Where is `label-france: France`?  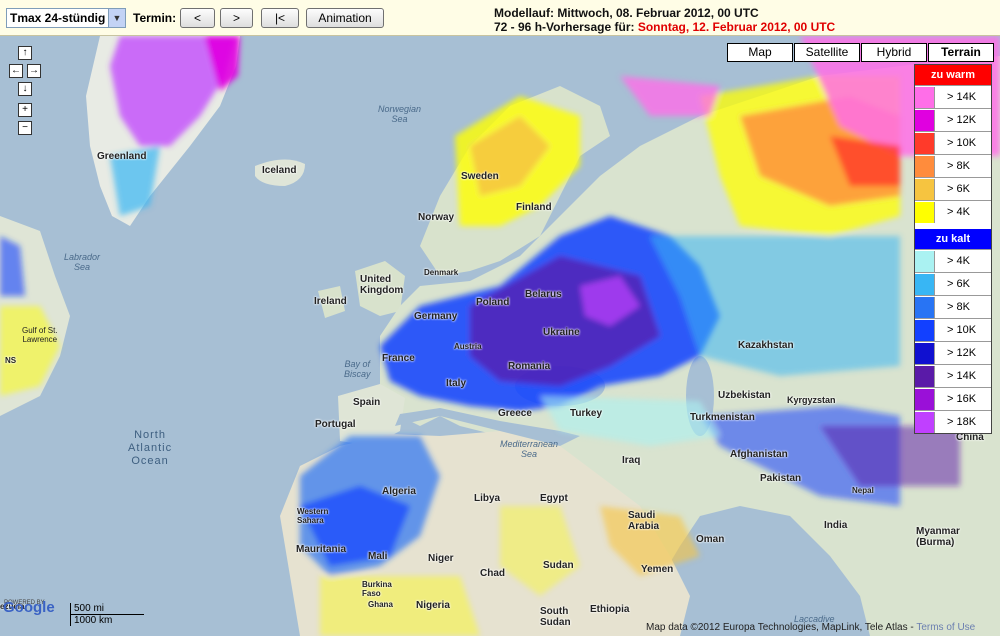
label-france: France is located at coordinates (398, 358).